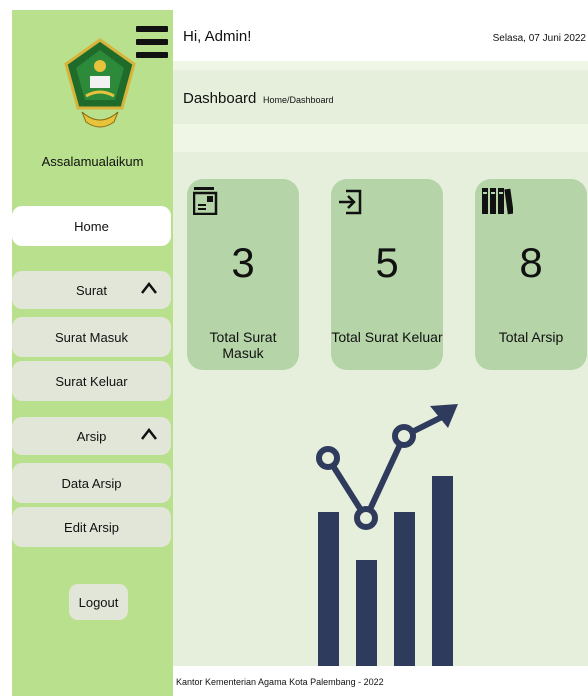 The image size is (588, 697). What do you see at coordinates (92, 161) in the screenshot?
I see `sidebar-welcome: Assalamualaikum` at bounding box center [92, 161].